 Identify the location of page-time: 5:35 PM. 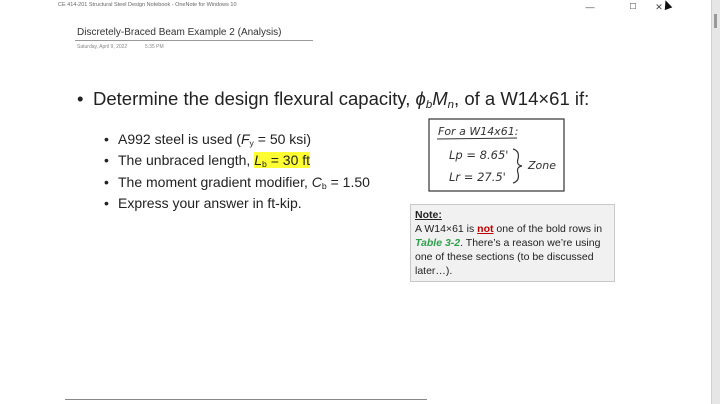
(154, 47).